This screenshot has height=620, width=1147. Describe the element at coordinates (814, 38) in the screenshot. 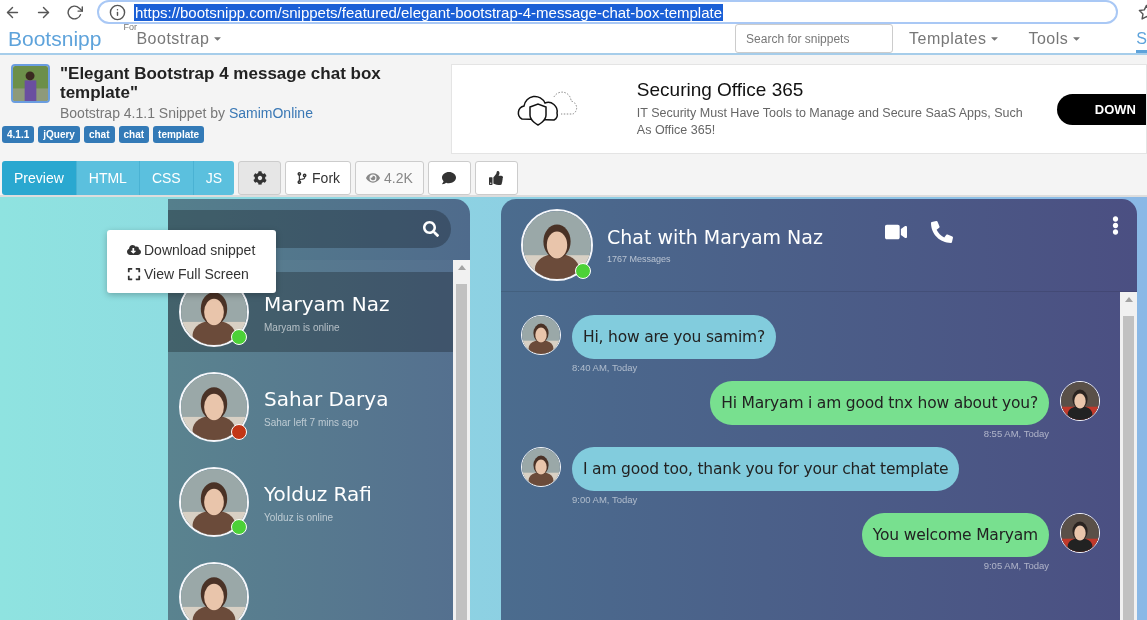

I see `search-field: Search for snippets` at that location.